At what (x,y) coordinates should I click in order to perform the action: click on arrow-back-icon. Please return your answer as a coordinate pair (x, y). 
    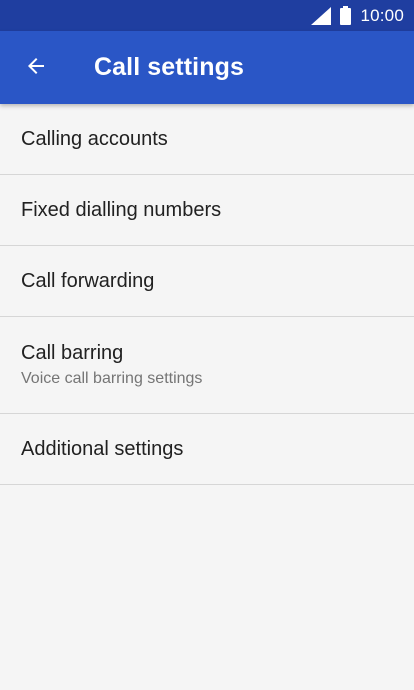
    Looking at the image, I should click on (36, 66).